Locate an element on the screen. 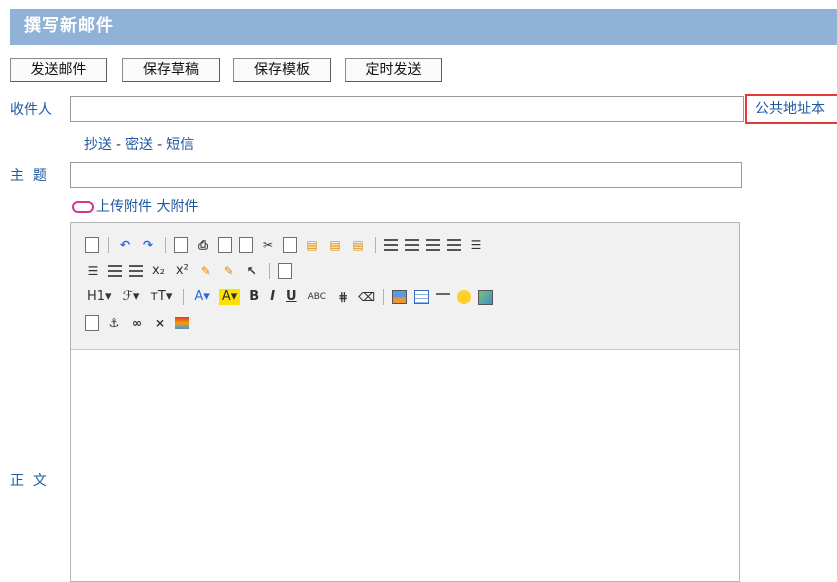 This screenshot has width=837, height=582. heading-icon: H1▾ is located at coordinates (99, 297).